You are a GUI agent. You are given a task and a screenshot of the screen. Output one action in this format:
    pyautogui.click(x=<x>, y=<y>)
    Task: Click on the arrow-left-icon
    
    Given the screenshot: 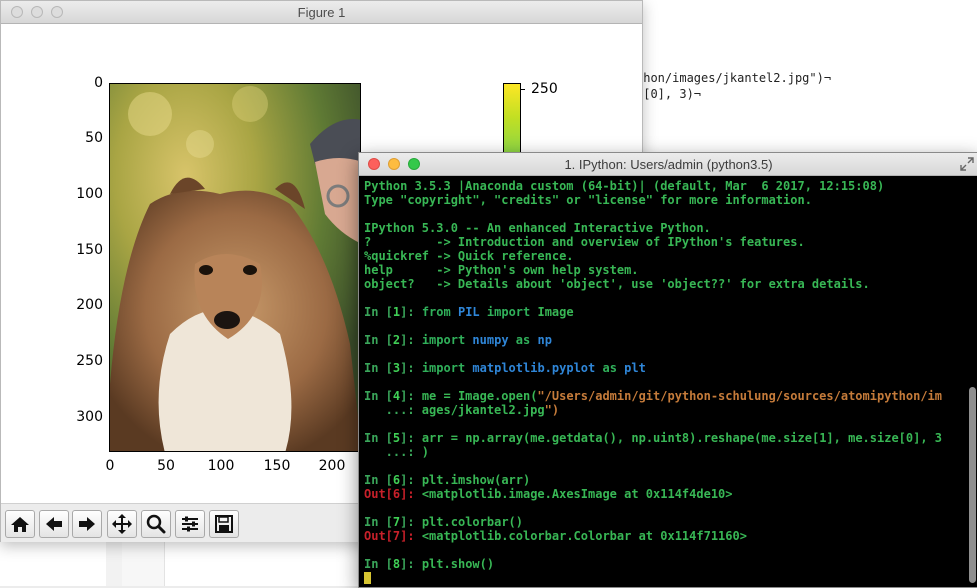 What is the action you would take?
    pyautogui.click(x=54, y=524)
    